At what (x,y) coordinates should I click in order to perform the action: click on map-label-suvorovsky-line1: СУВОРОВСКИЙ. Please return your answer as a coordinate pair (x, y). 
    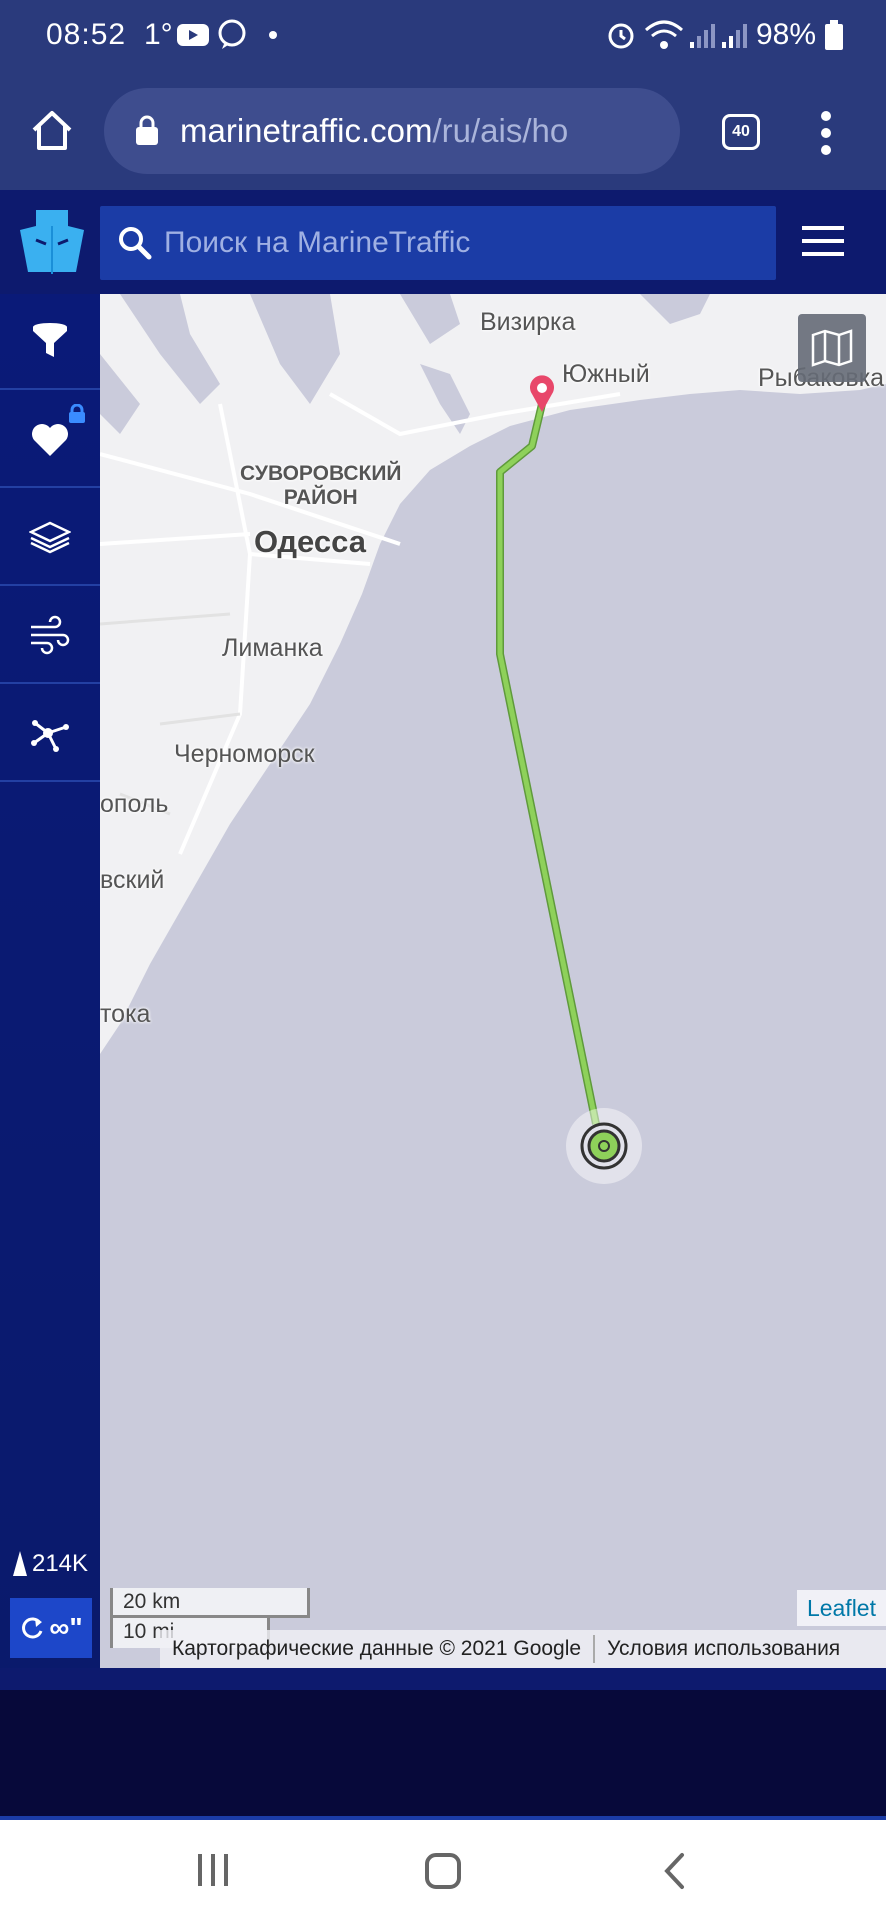
    Looking at the image, I should click on (321, 473).